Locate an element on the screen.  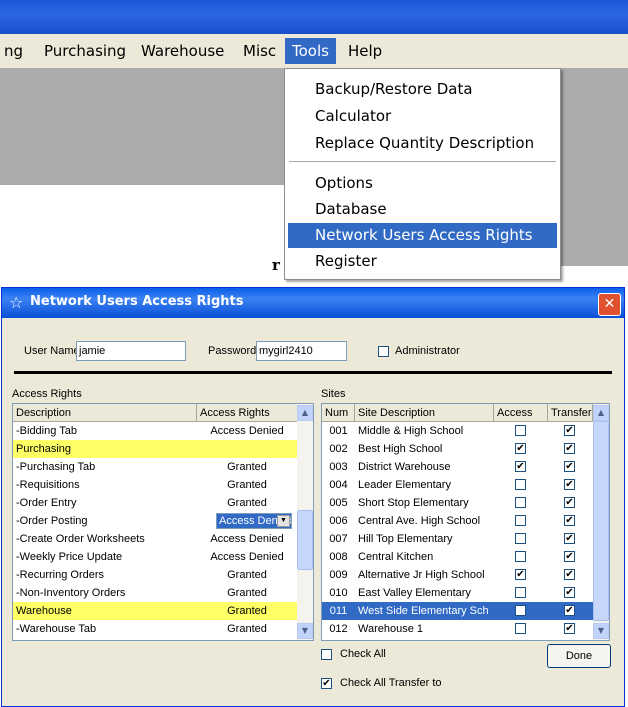
site-row: 008 Central Kitchen ✔ is located at coordinates (457, 557).